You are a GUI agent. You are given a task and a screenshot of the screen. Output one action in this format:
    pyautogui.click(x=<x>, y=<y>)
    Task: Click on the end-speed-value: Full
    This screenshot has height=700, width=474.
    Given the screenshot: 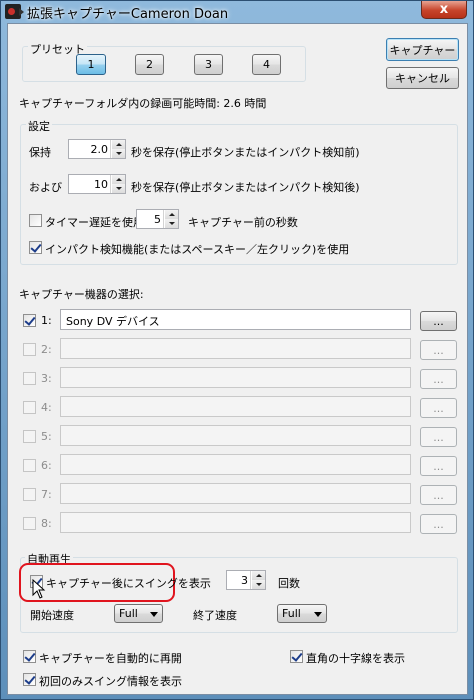 What is the action you would take?
    pyautogui.click(x=291, y=613)
    